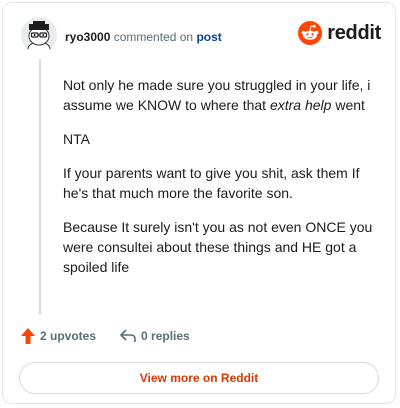 This screenshot has height=408, width=400. Describe the element at coordinates (76, 139) in the screenshot. I see `comment-paragraph: NTA` at that location.